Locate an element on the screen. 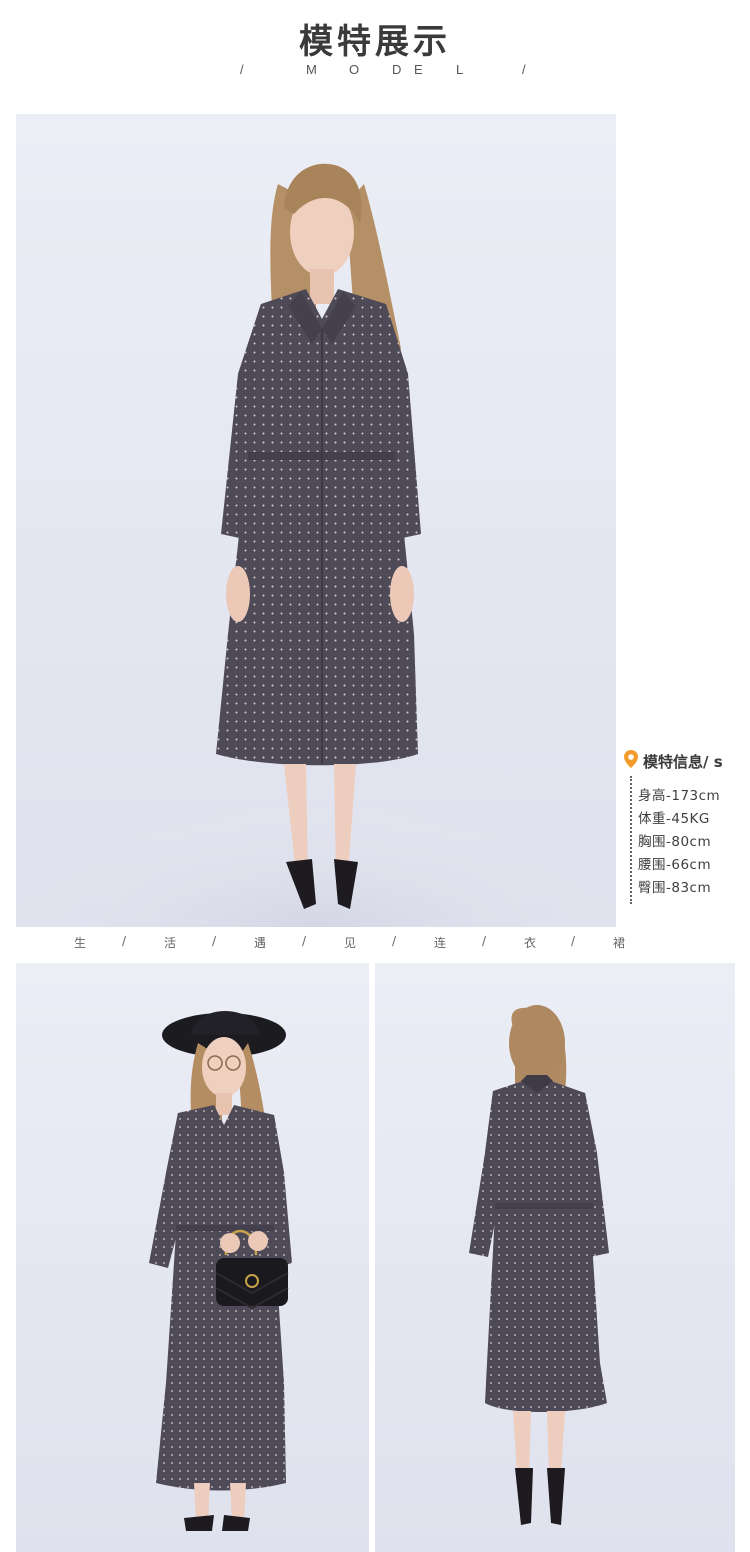  model-hips: 臀围-83cm is located at coordinates (675, 888).